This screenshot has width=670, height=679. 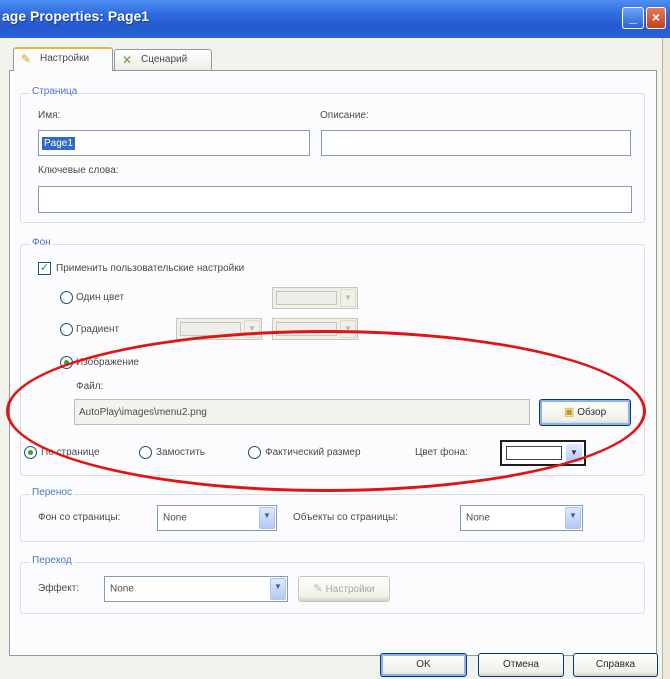 What do you see at coordinates (55, 91) in the screenshot?
I see `page-group-legend: Страница` at bounding box center [55, 91].